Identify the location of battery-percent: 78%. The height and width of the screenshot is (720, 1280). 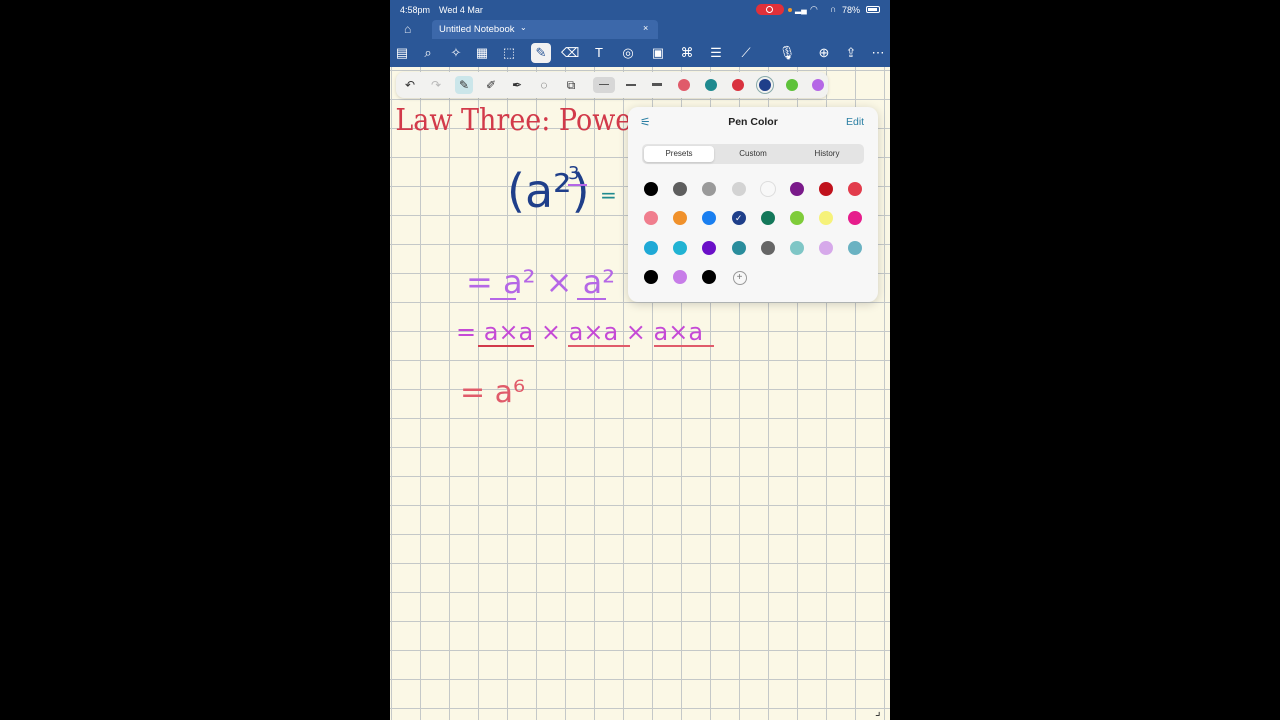
(851, 10).